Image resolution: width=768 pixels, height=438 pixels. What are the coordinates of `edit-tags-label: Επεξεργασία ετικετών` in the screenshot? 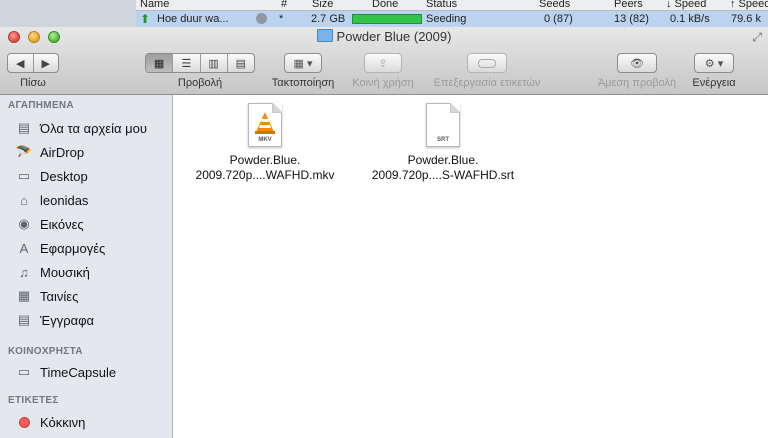 It's located at (487, 83).